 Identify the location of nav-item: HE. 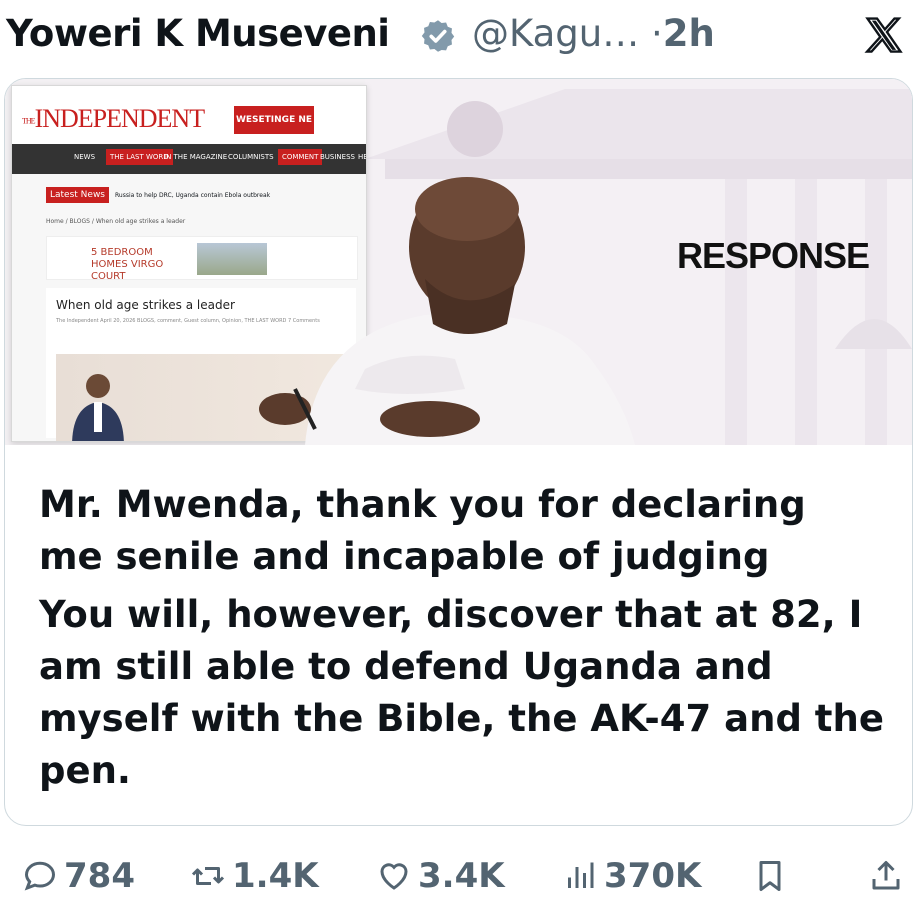
(362, 157).